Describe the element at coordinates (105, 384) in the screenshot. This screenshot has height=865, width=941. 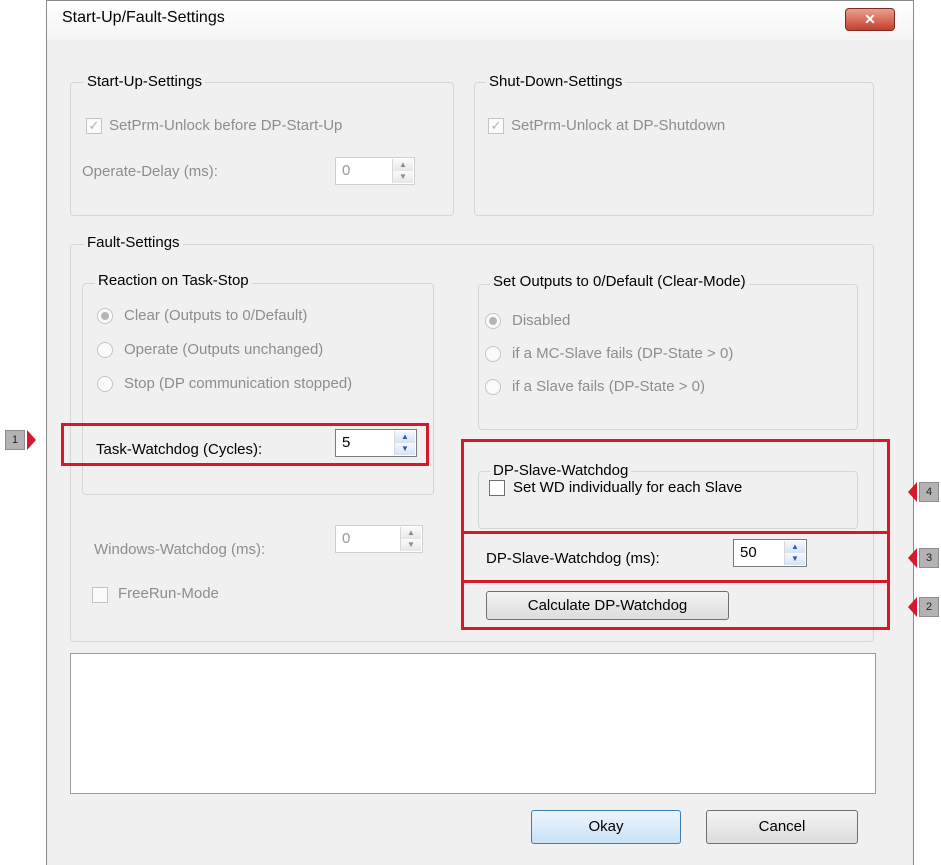
I see `reaction-radio-stop` at that location.